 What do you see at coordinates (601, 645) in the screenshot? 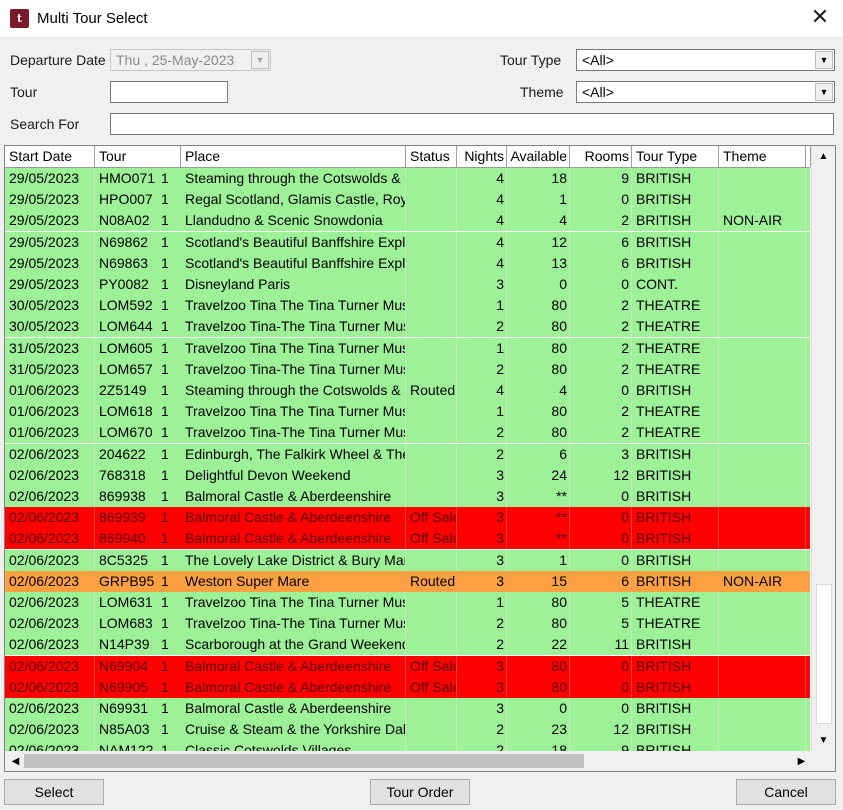
I see `cell-rooms: 11` at bounding box center [601, 645].